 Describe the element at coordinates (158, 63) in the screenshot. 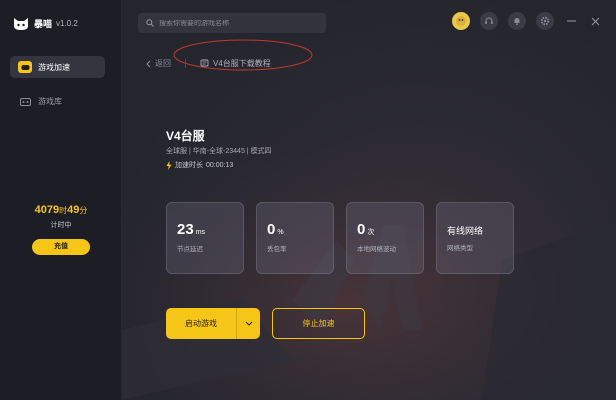

I see `back-button: 返回` at that location.